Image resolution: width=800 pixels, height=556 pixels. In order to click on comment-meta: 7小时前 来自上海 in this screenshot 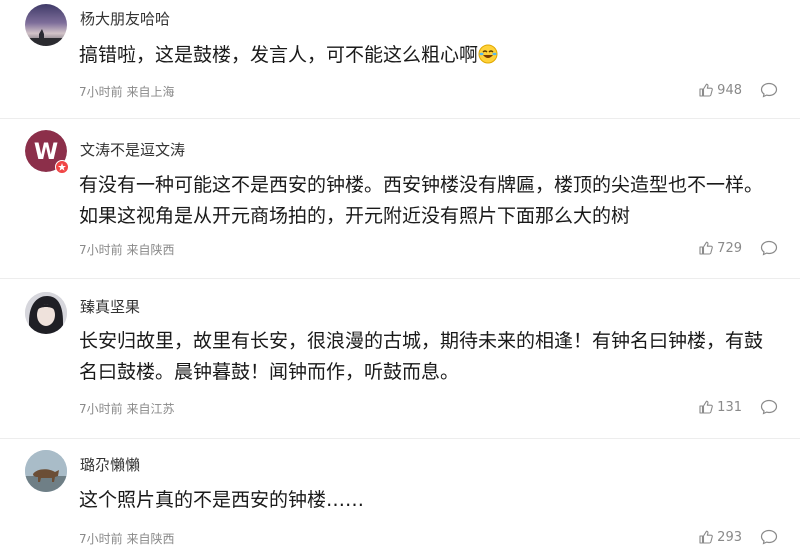, I will do `click(126, 91)`.